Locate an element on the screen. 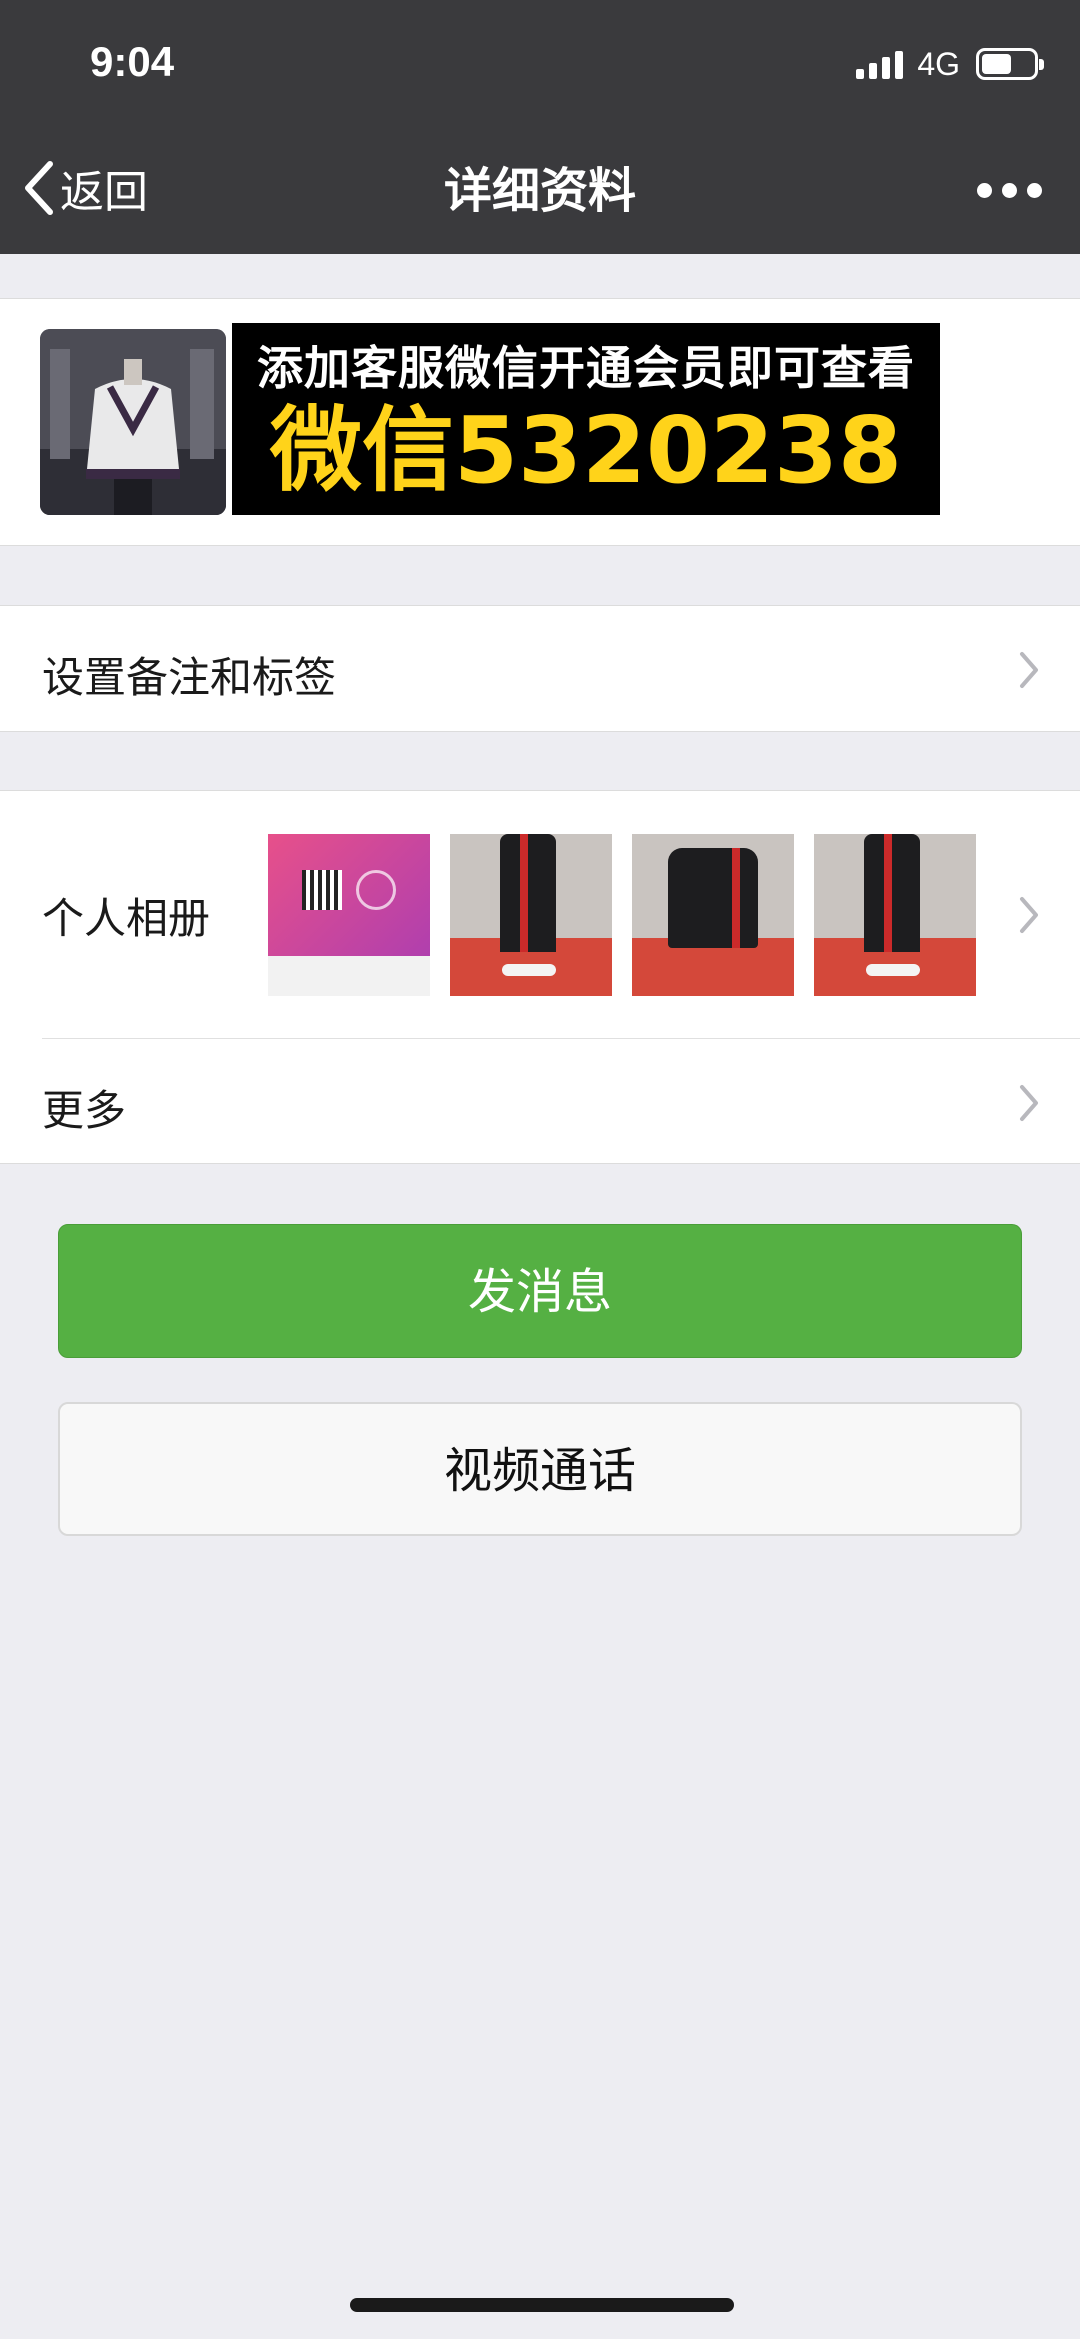  profile-card: 添加客服微信开通会员即可查看 微信5320238 is located at coordinates (540, 422).